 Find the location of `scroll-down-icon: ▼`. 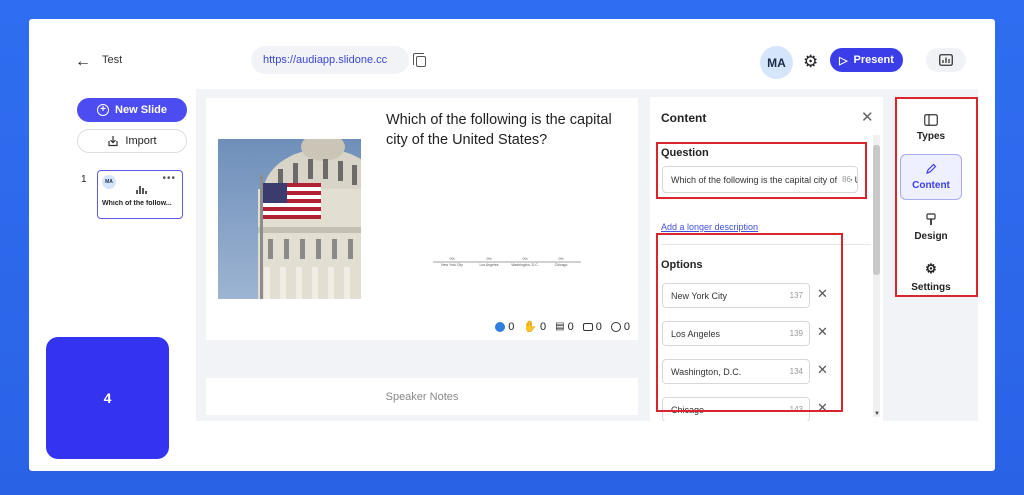

scroll-down-icon: ▼ is located at coordinates (877, 414).